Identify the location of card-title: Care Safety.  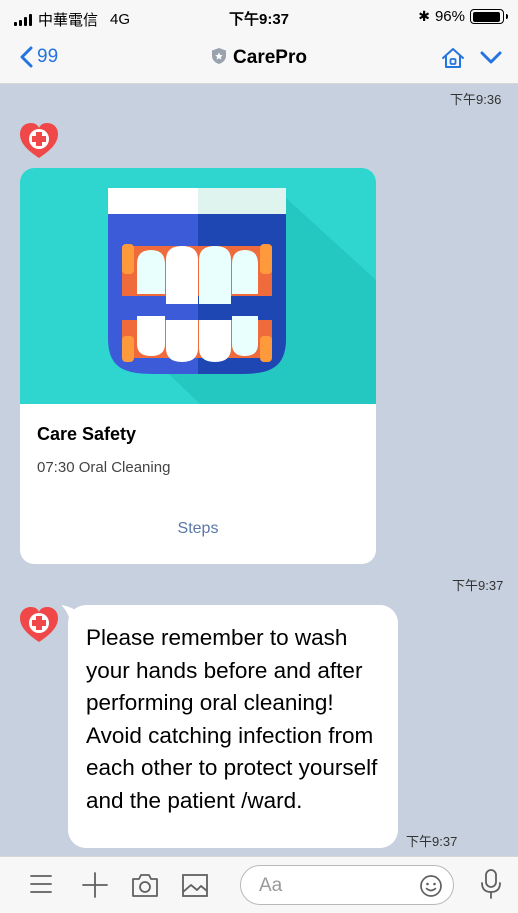
(87, 434).